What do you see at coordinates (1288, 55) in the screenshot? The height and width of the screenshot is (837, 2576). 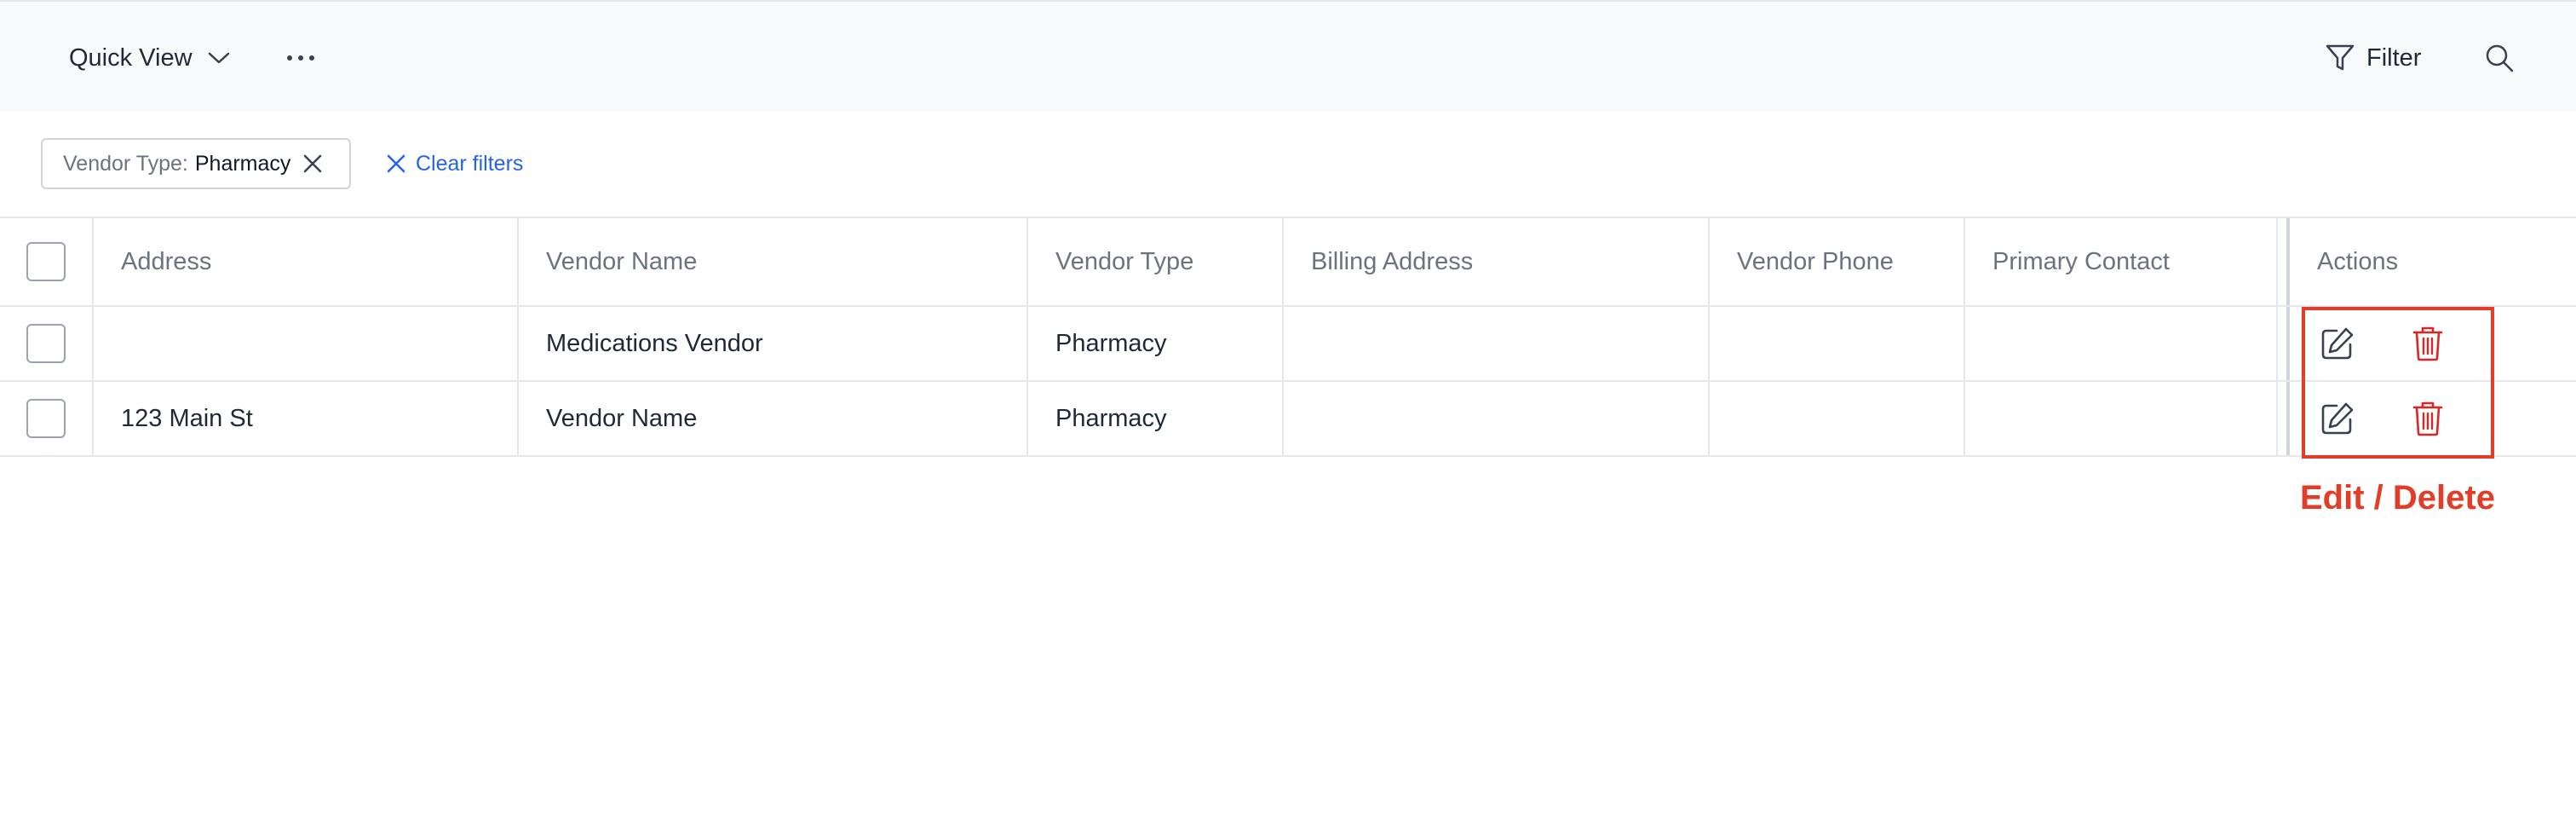 I see `toolbar: Quick View Filter` at bounding box center [1288, 55].